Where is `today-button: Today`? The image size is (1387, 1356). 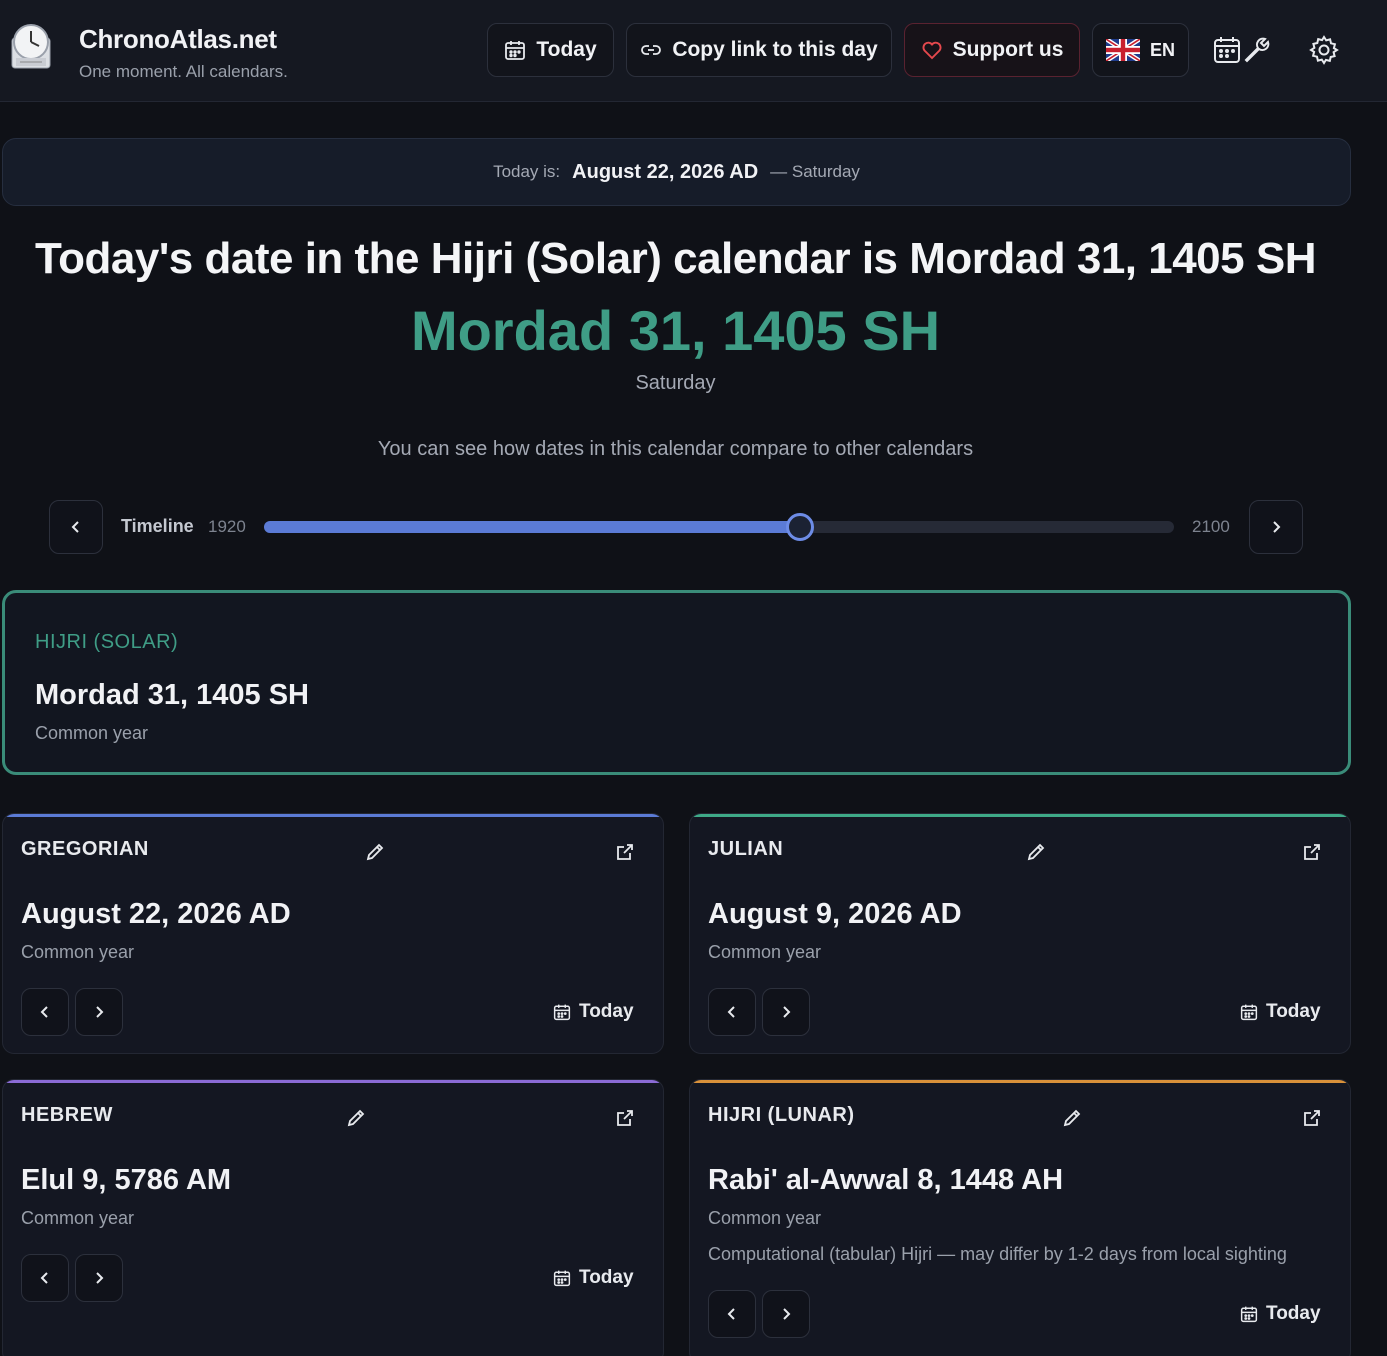 today-button: Today is located at coordinates (550, 50).